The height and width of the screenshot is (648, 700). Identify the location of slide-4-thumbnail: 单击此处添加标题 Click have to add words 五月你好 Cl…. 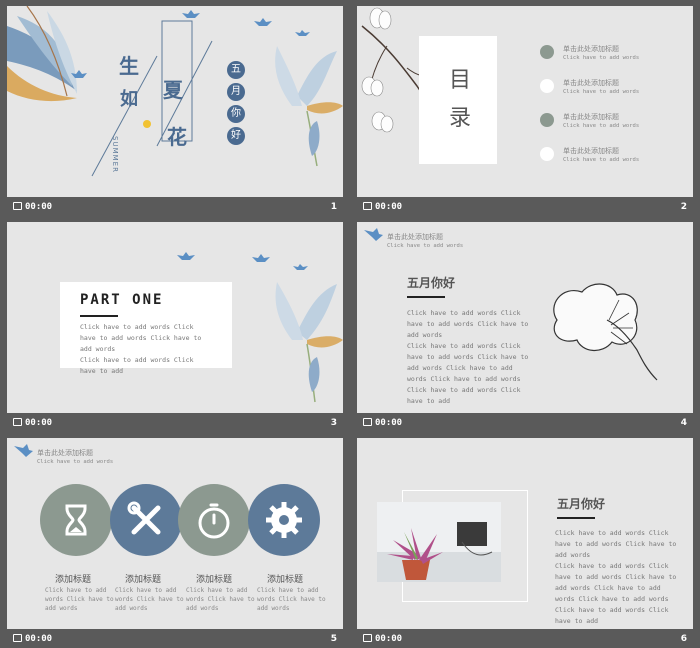
(525, 317).